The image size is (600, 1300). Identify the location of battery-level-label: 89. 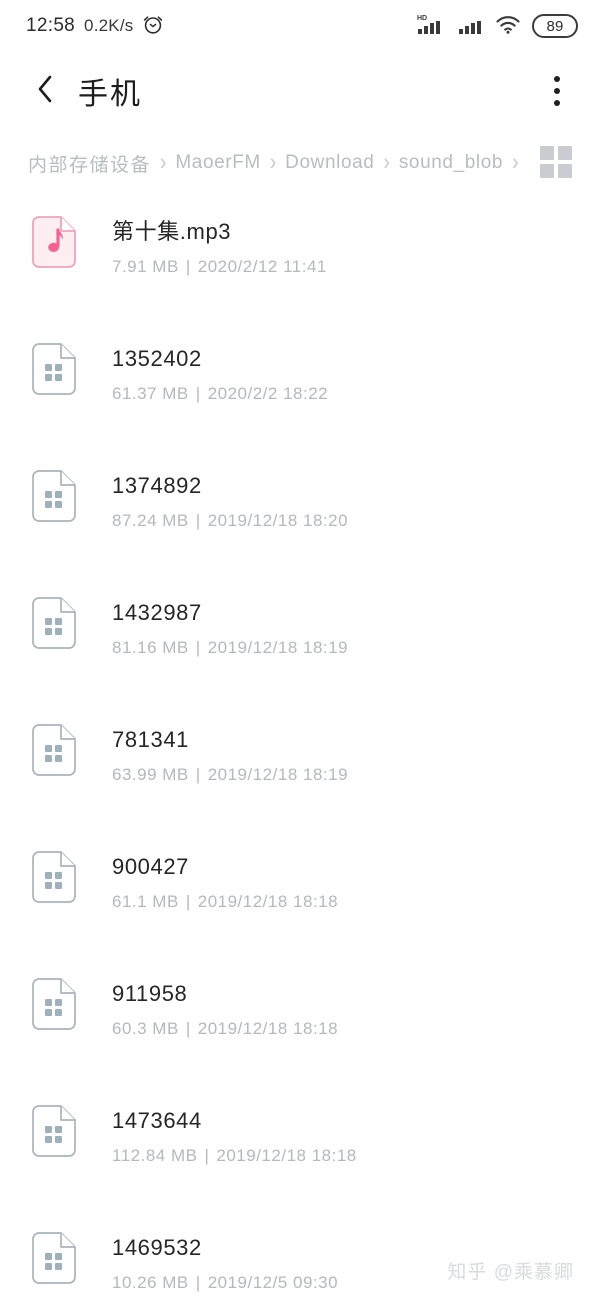
(555, 26).